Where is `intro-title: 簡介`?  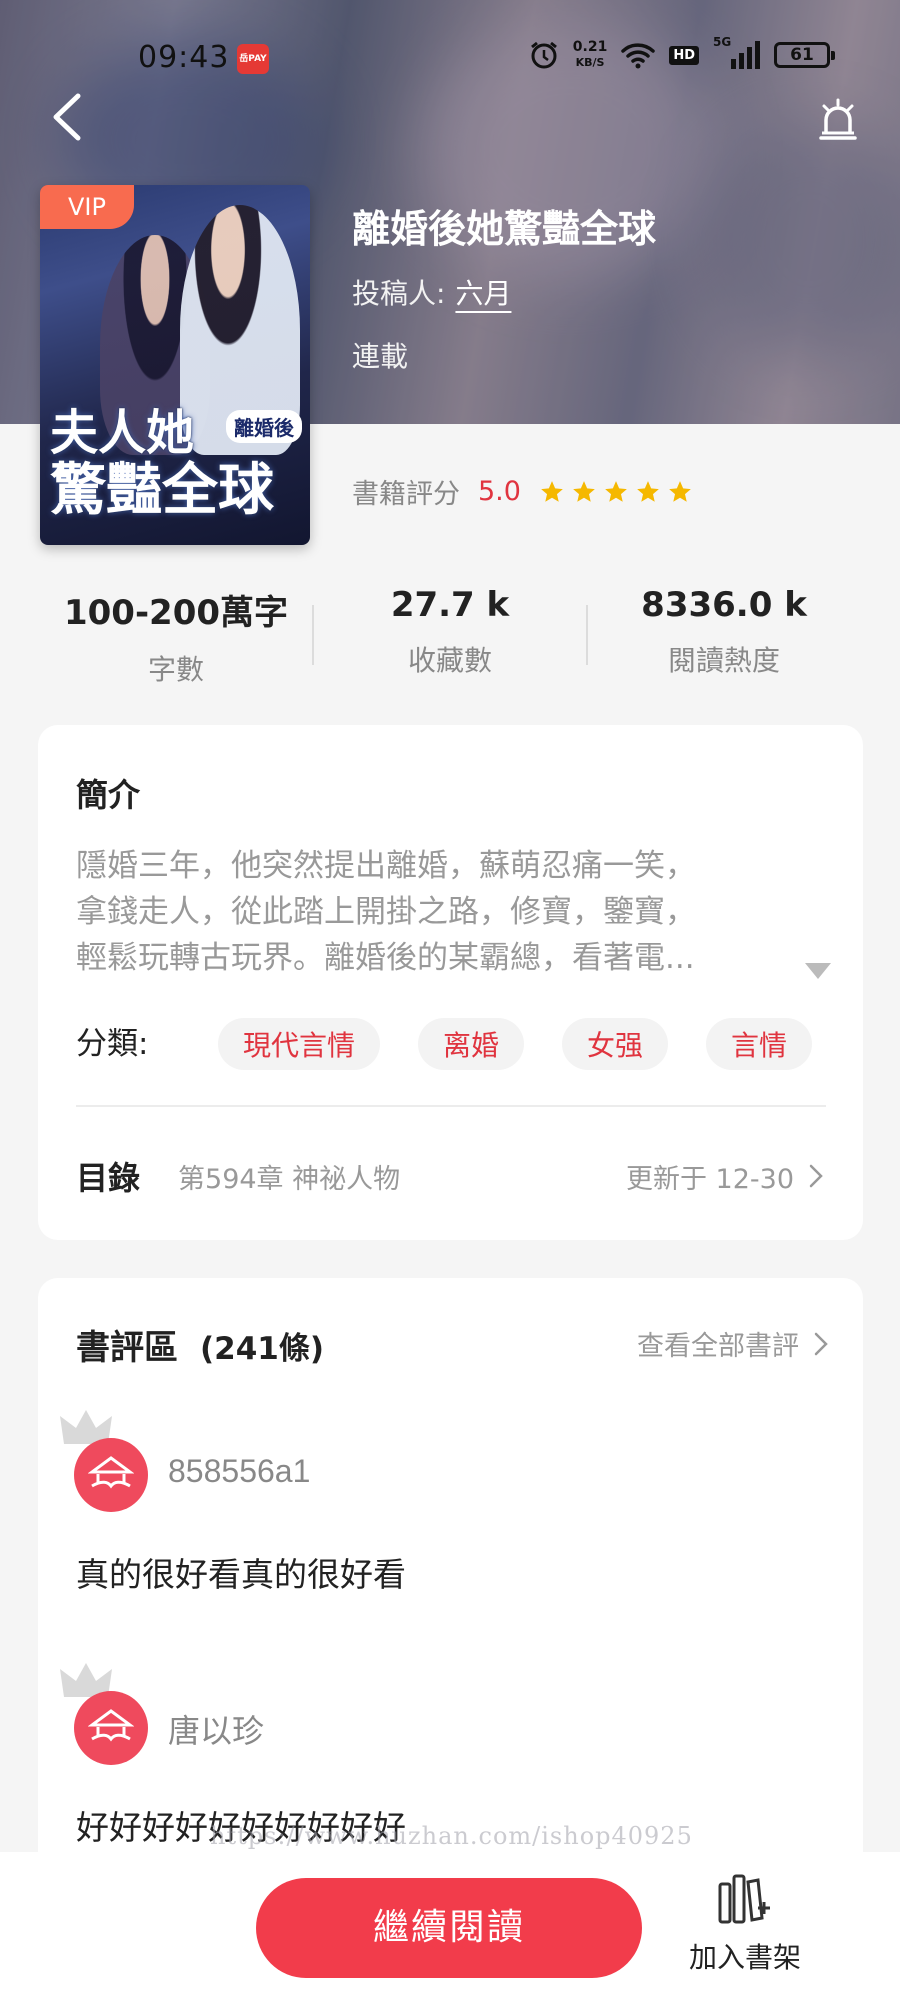
intro-title: 簡介 is located at coordinates (108, 795).